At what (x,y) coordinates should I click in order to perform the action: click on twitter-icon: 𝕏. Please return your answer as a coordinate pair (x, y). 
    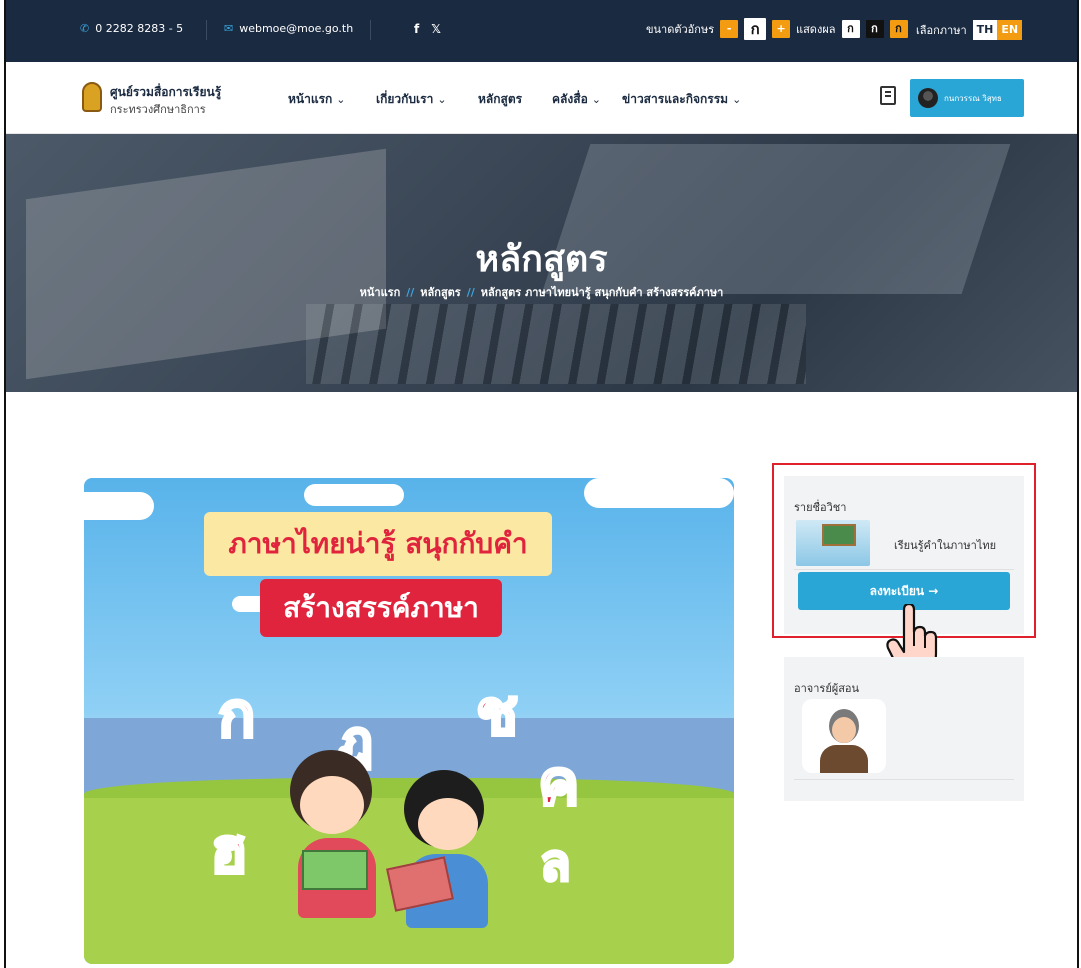
    Looking at the image, I should click on (436, 29).